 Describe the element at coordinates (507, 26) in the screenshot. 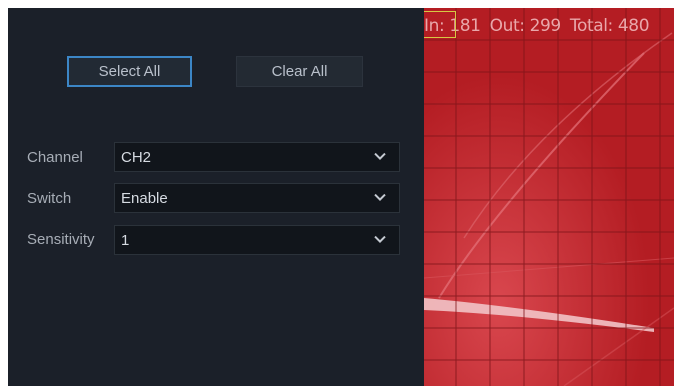

I see `out-label: Out:` at that location.